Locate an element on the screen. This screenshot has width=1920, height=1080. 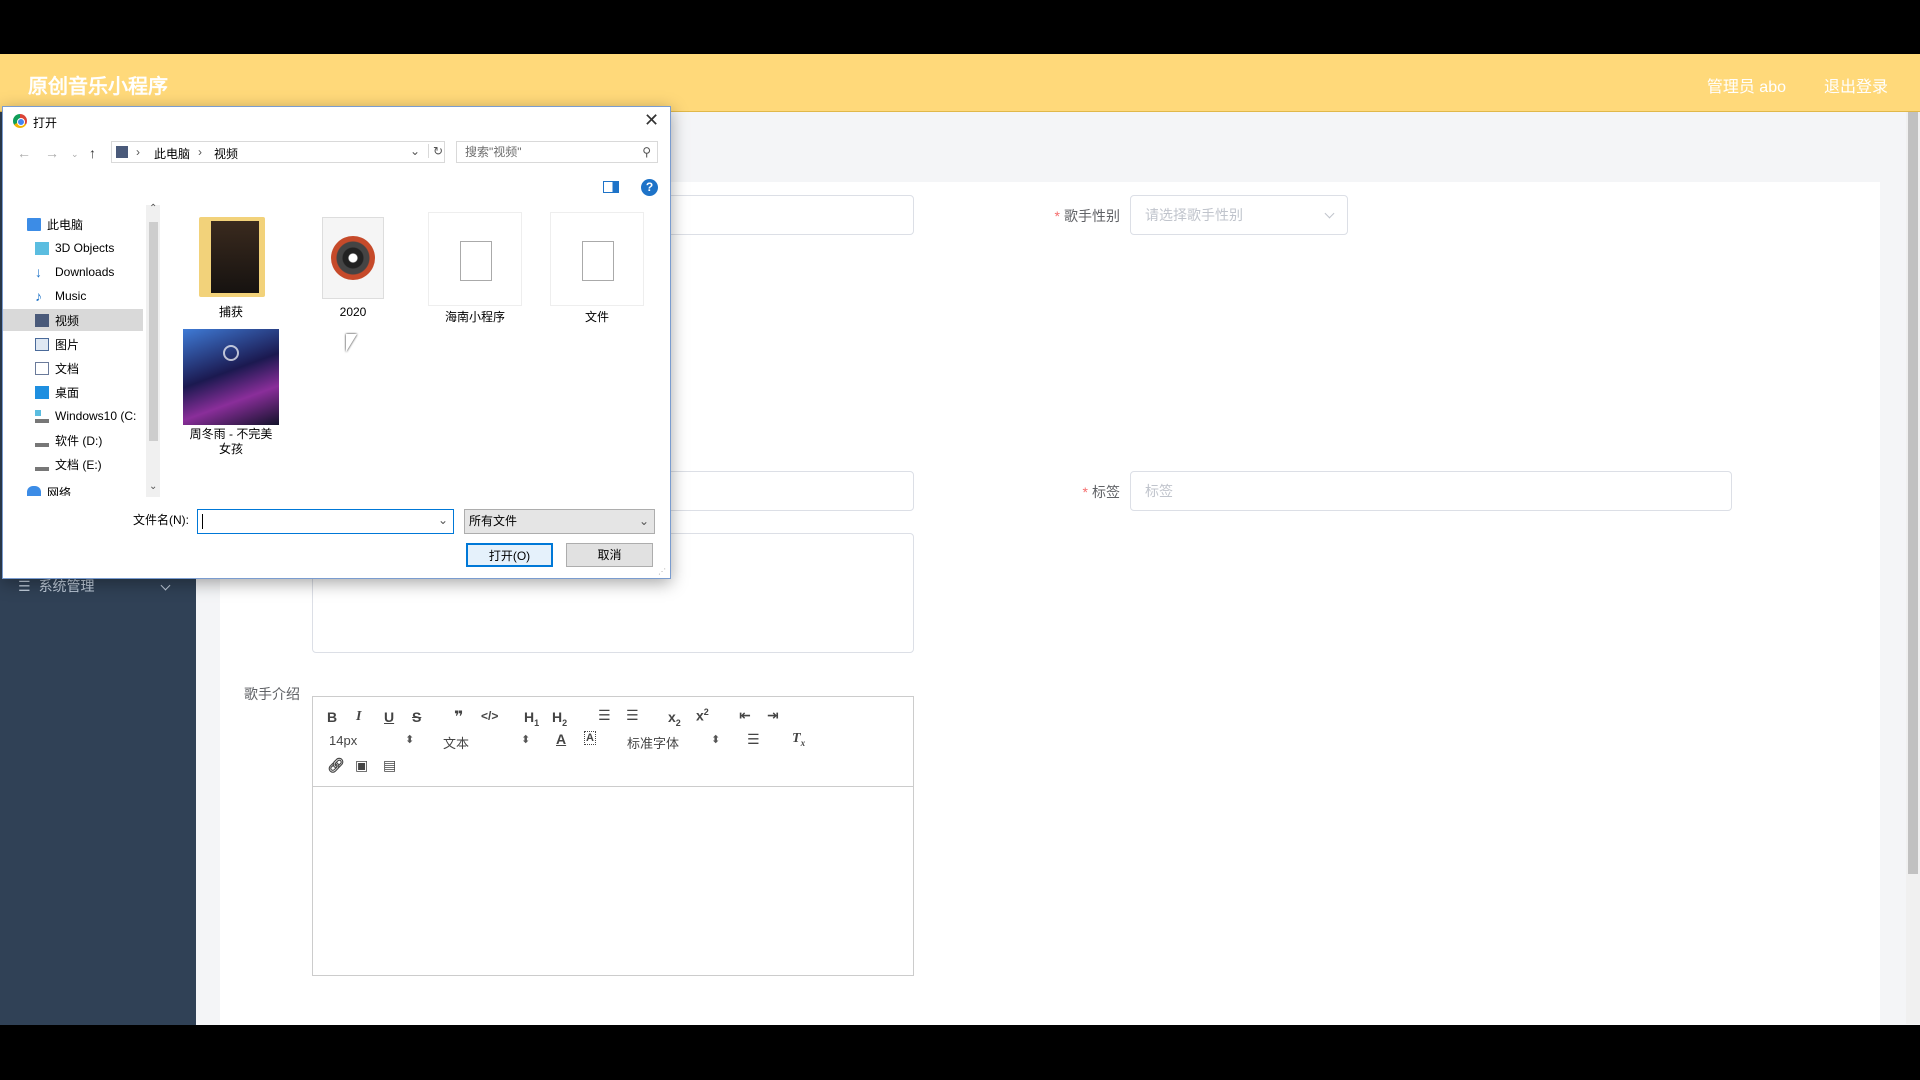
tree-item-downloads: ↓ Downloads is located at coordinates (73, 272).